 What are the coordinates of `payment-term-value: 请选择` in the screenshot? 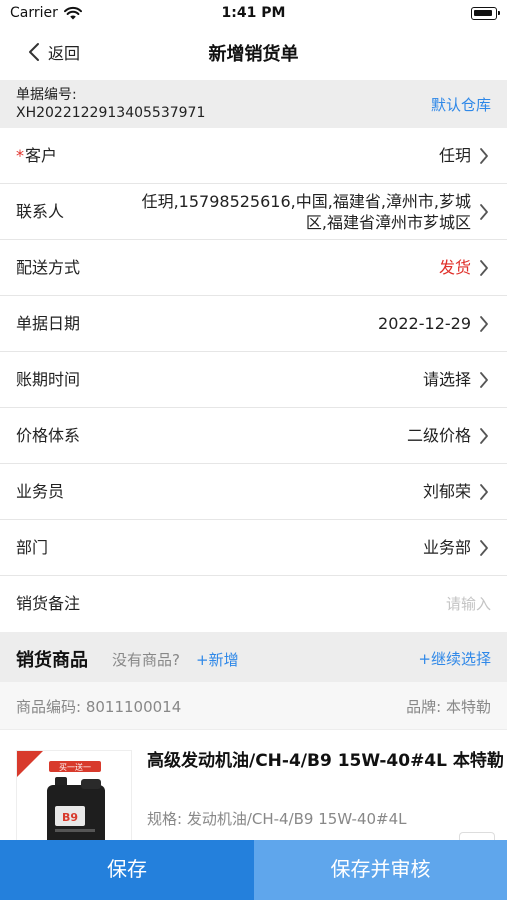 It's located at (446, 379).